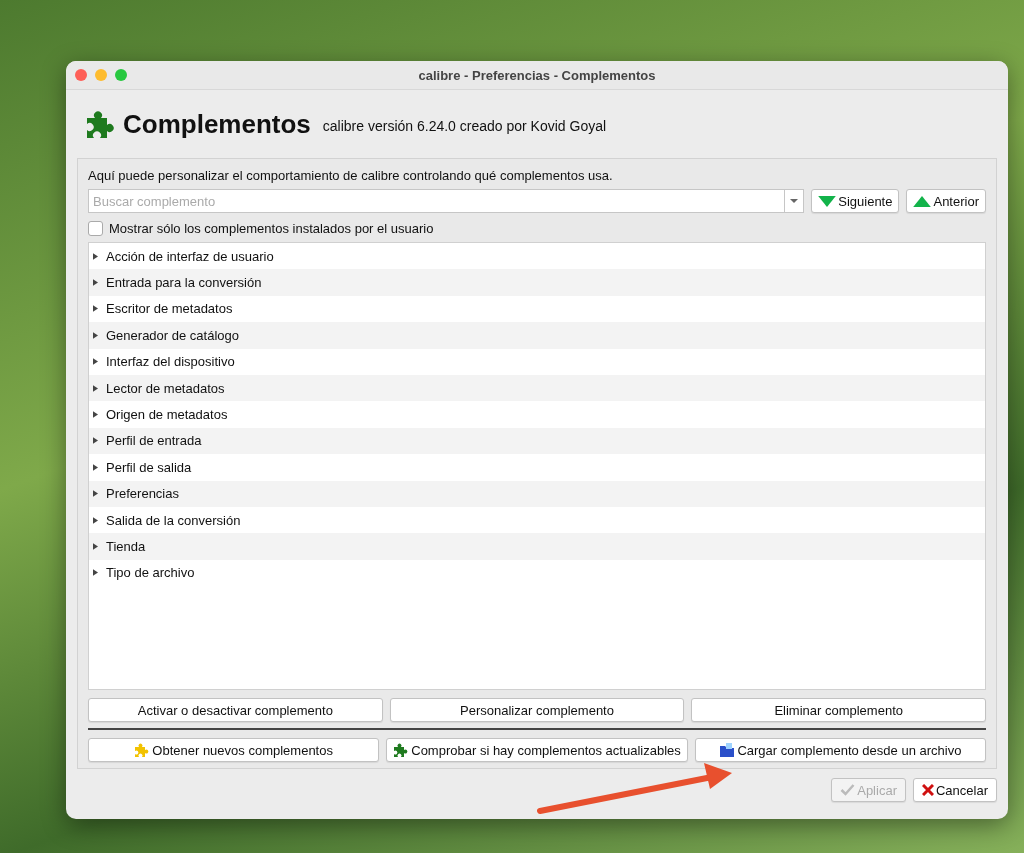 This screenshot has width=1024, height=853. I want to click on tree-item: Lector de metadatos, so click(537, 388).